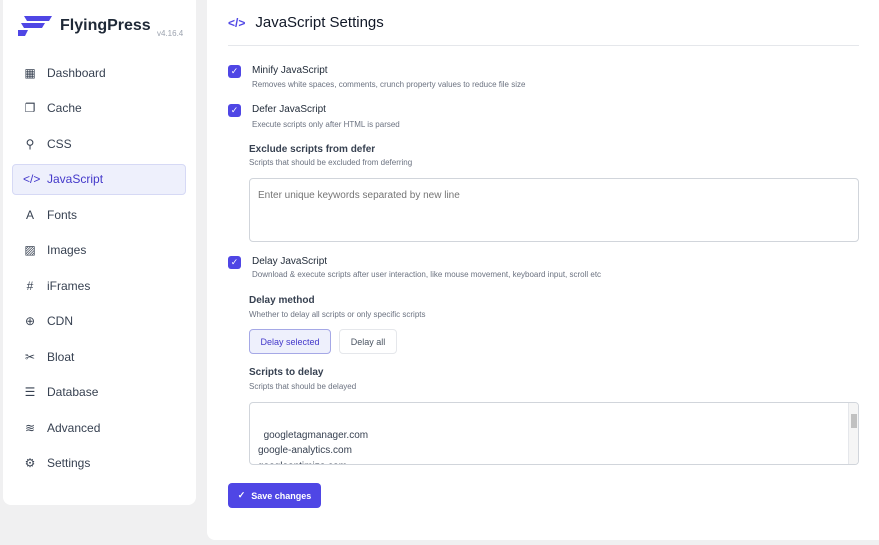  What do you see at coordinates (543, 45) in the screenshot?
I see `divider` at bounding box center [543, 45].